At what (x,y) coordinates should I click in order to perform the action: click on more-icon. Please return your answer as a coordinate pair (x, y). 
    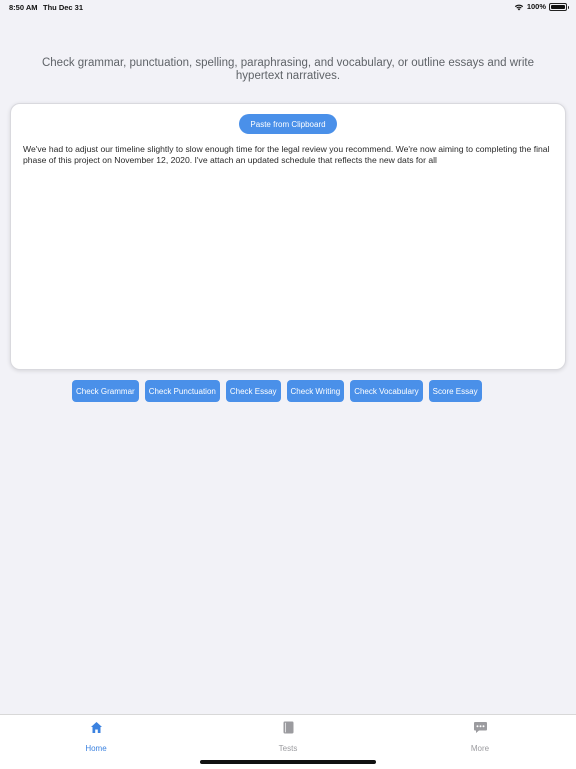
    Looking at the image, I should click on (480, 728).